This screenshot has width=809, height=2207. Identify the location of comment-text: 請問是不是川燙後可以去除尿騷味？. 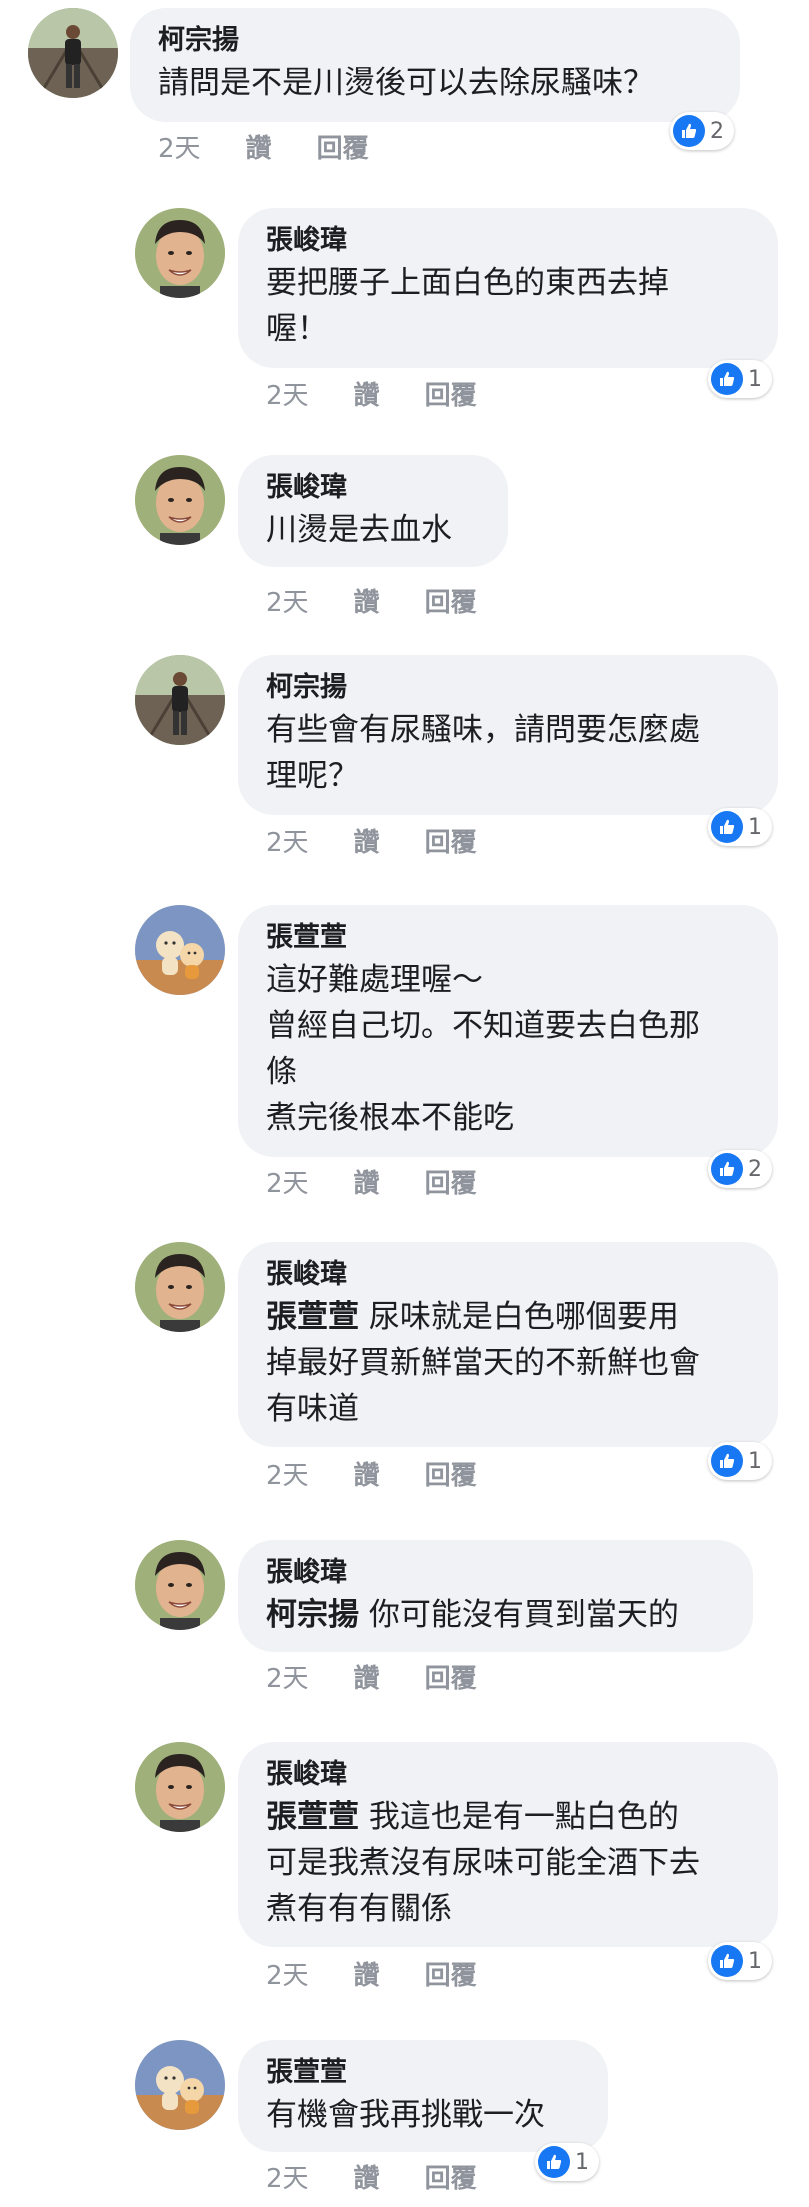
(434, 83).